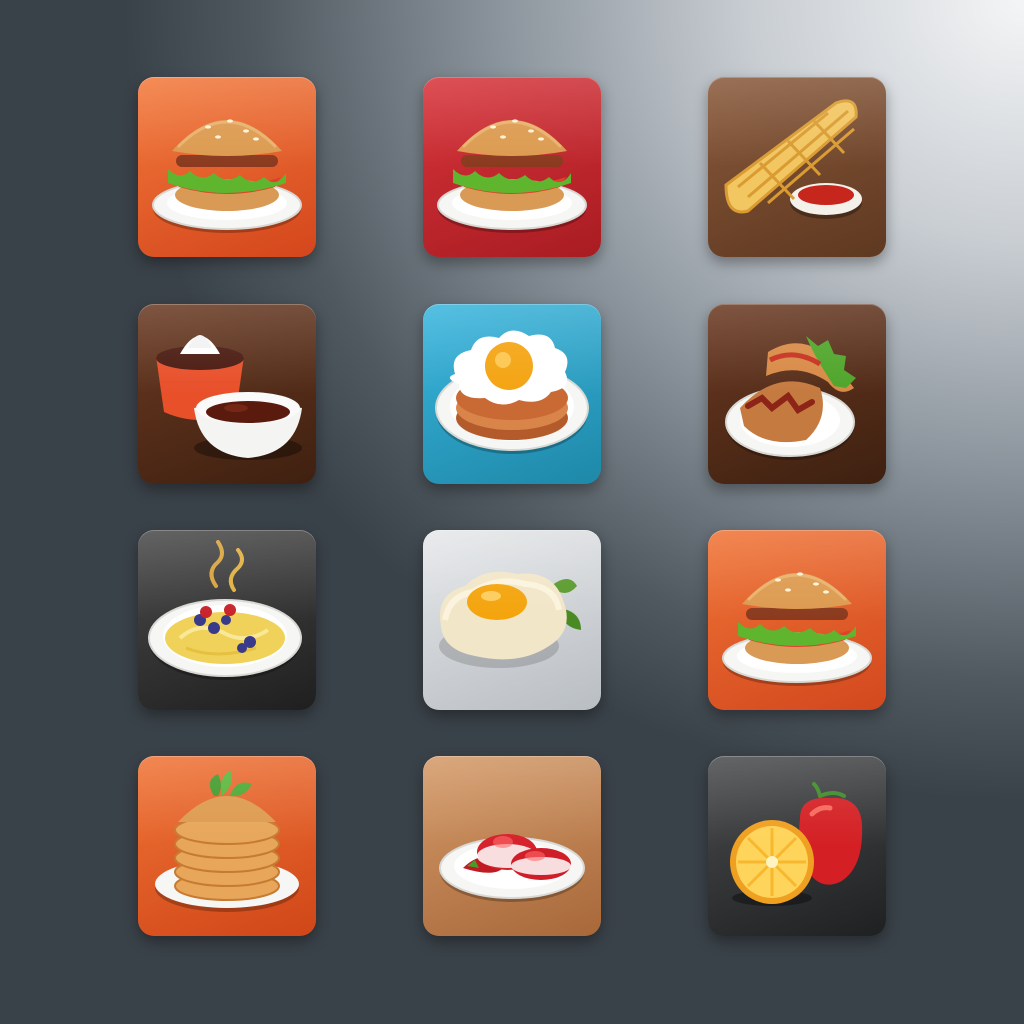  Describe the element at coordinates (227, 841) in the screenshot. I see `pancake-stack-icon` at that location.